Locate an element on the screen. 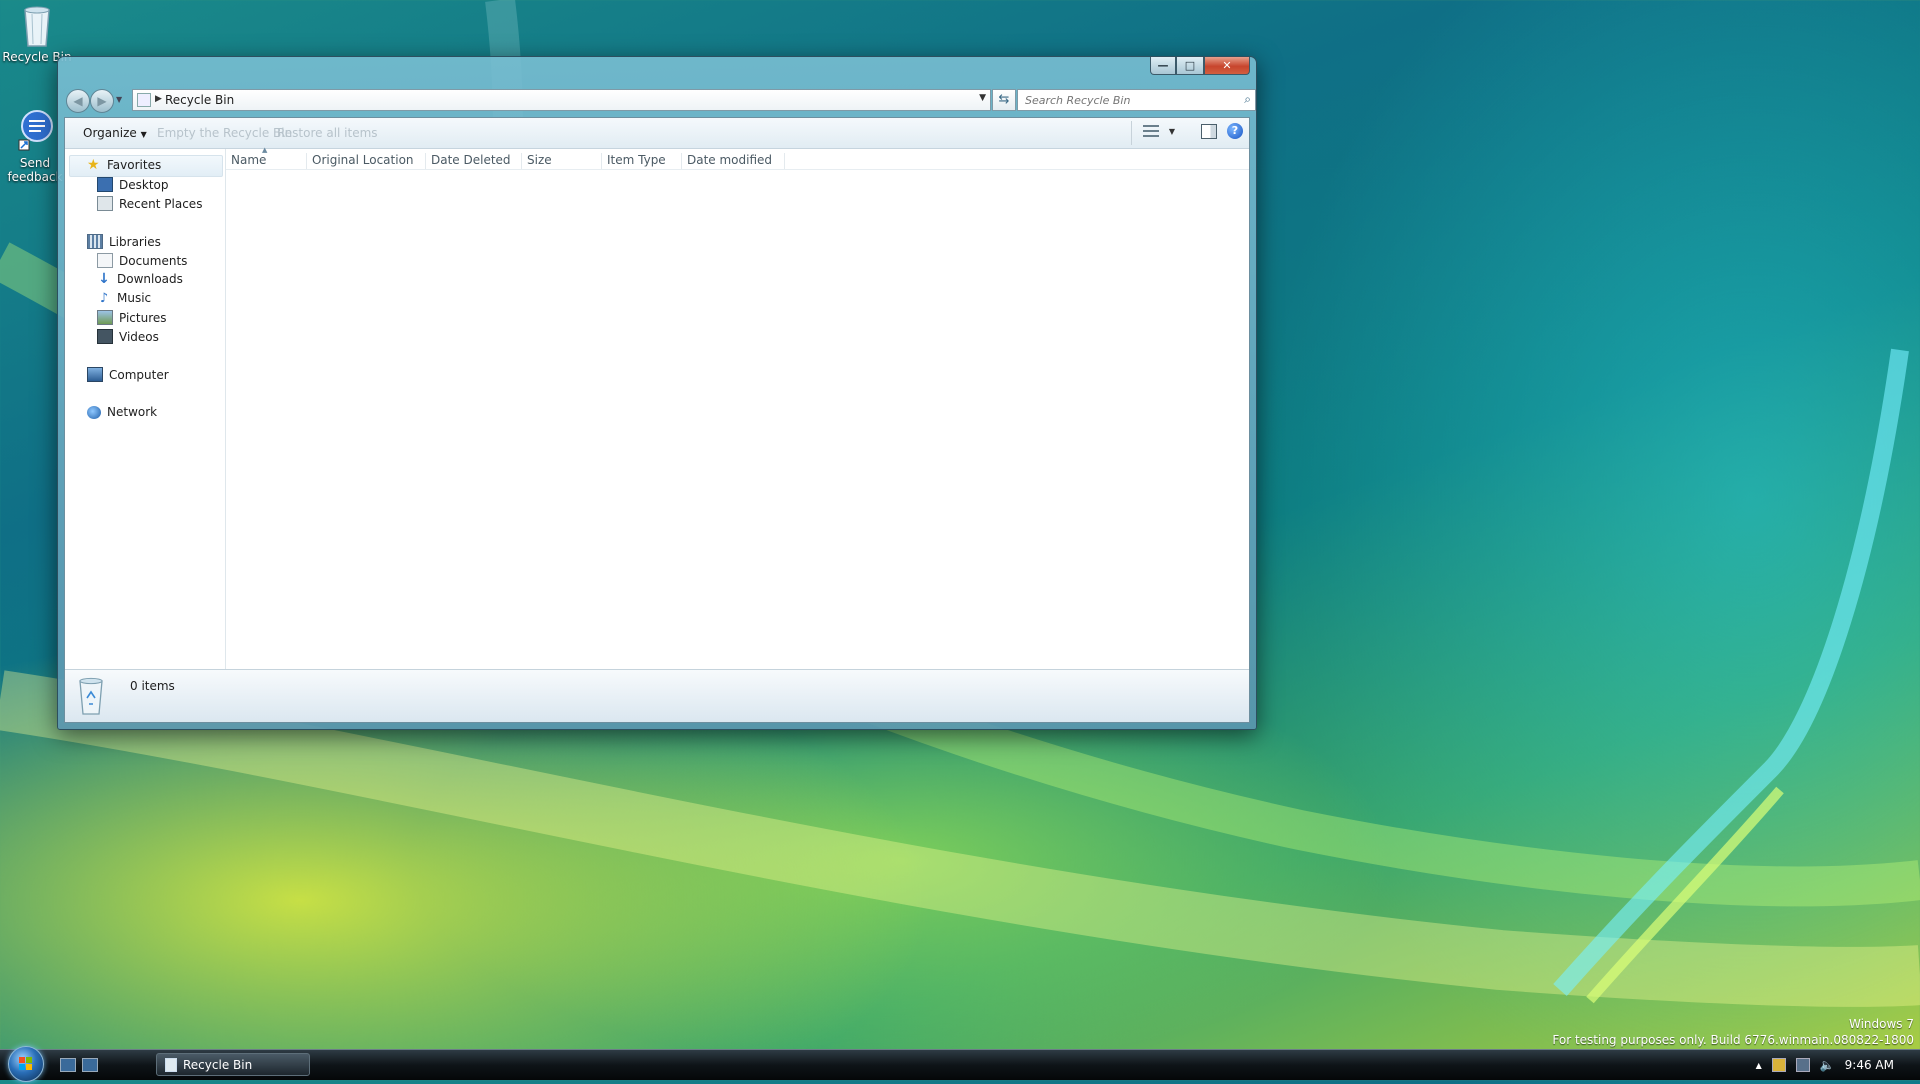 This screenshot has width=1920, height=1084. column-date-deleted: Date Deleted is located at coordinates (474, 161).